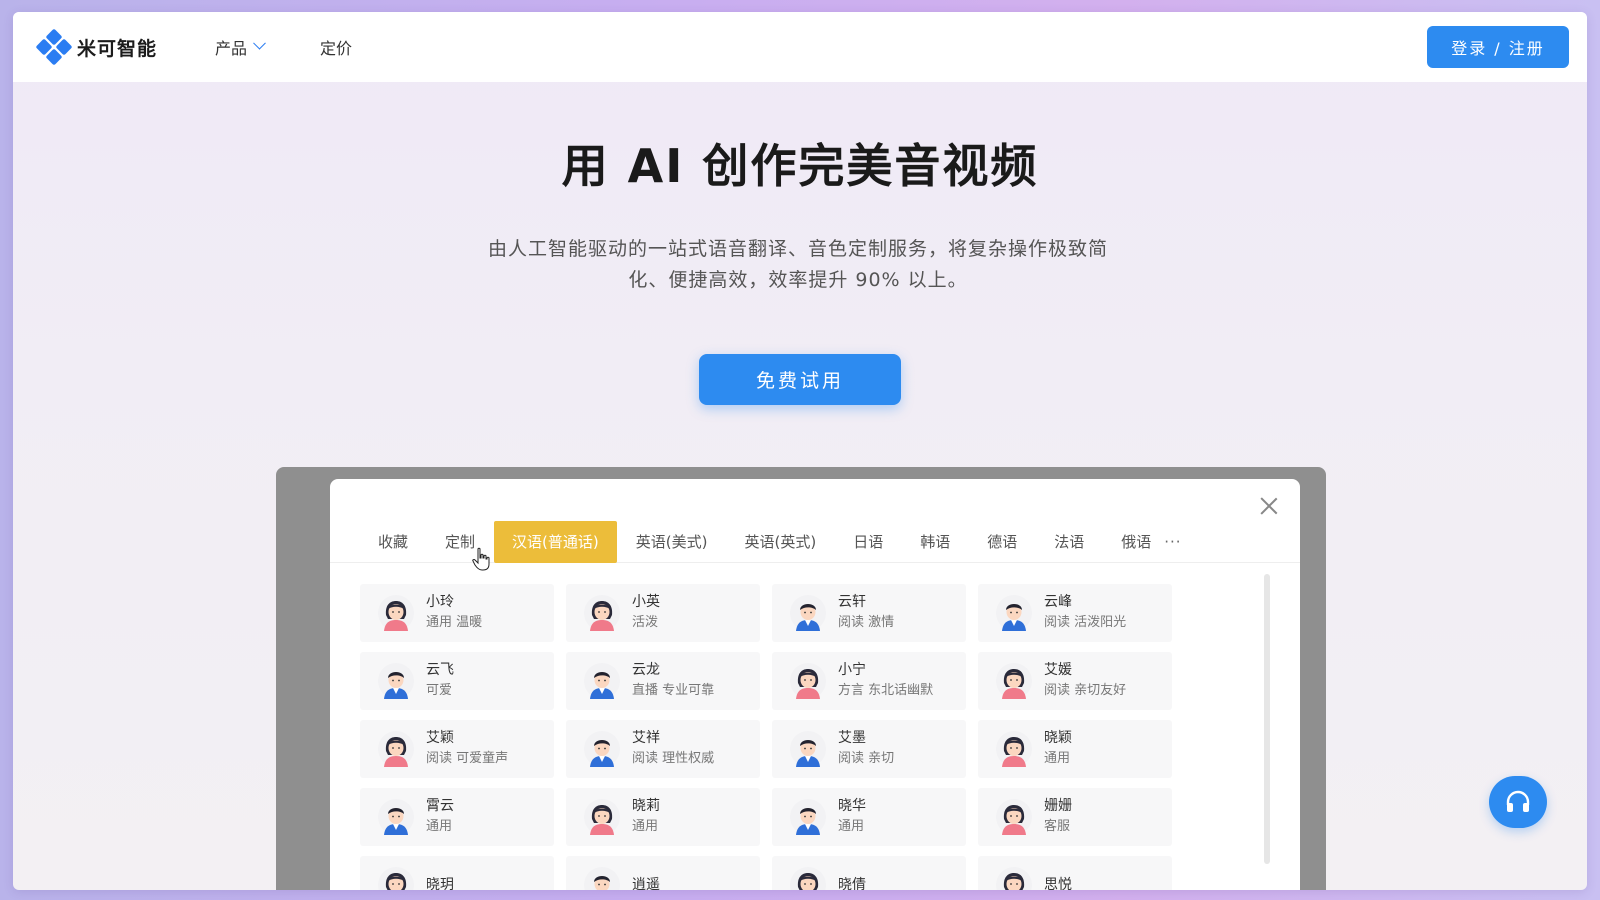  I want to click on free-trial-button: 免费试用, so click(800, 379).